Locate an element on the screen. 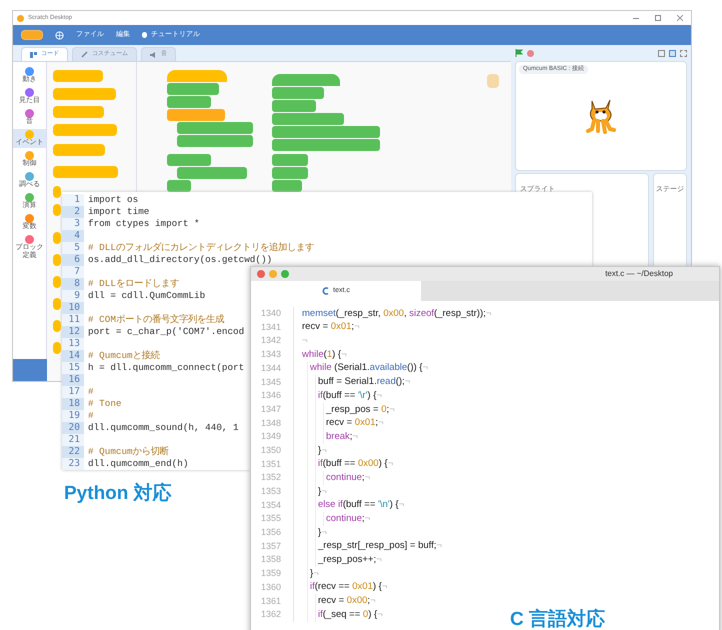 This screenshot has height=630, width=722. app-icon is located at coordinates (20, 18).